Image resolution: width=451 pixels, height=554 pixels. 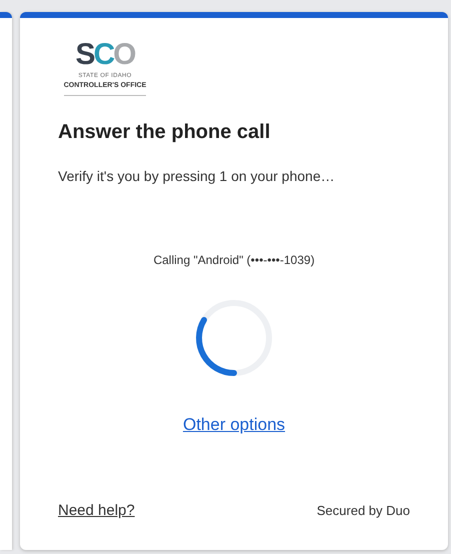 I want to click on secured-by-text: Secured by Duo, so click(x=363, y=511).